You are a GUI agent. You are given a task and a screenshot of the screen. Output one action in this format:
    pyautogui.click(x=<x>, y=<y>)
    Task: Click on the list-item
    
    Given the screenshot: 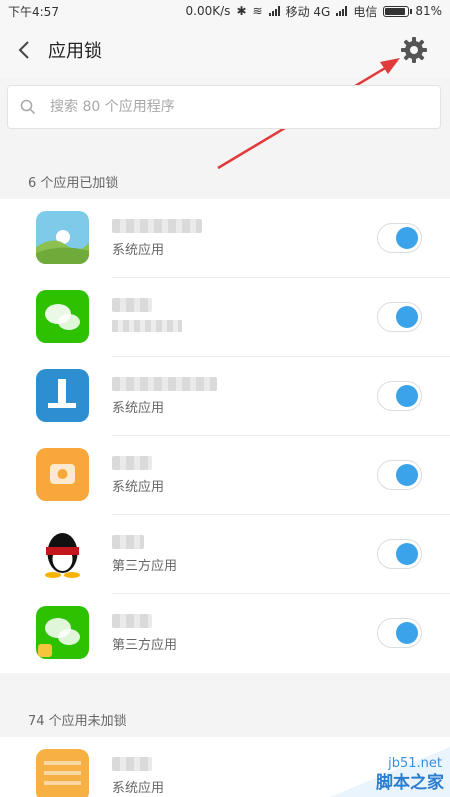 What is the action you would take?
    pyautogui.click(x=225, y=317)
    